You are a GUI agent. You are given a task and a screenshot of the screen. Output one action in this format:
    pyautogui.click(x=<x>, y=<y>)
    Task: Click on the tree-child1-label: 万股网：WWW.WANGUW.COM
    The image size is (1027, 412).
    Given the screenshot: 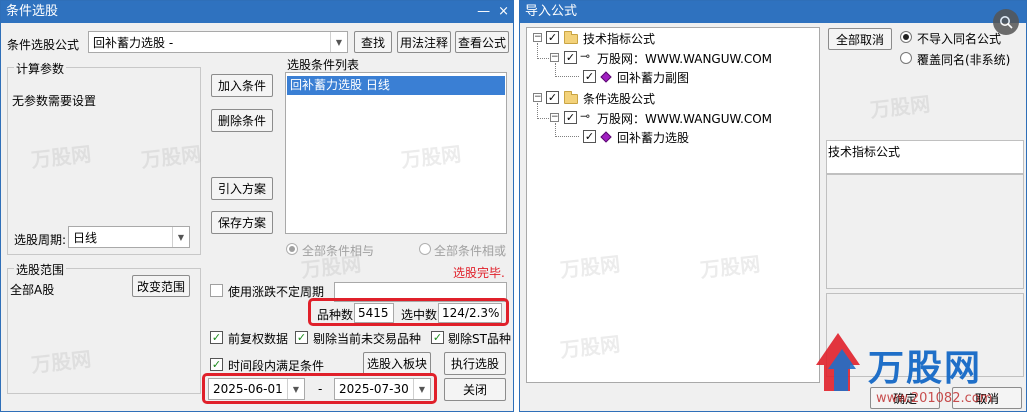 What is the action you would take?
    pyautogui.click(x=684, y=58)
    